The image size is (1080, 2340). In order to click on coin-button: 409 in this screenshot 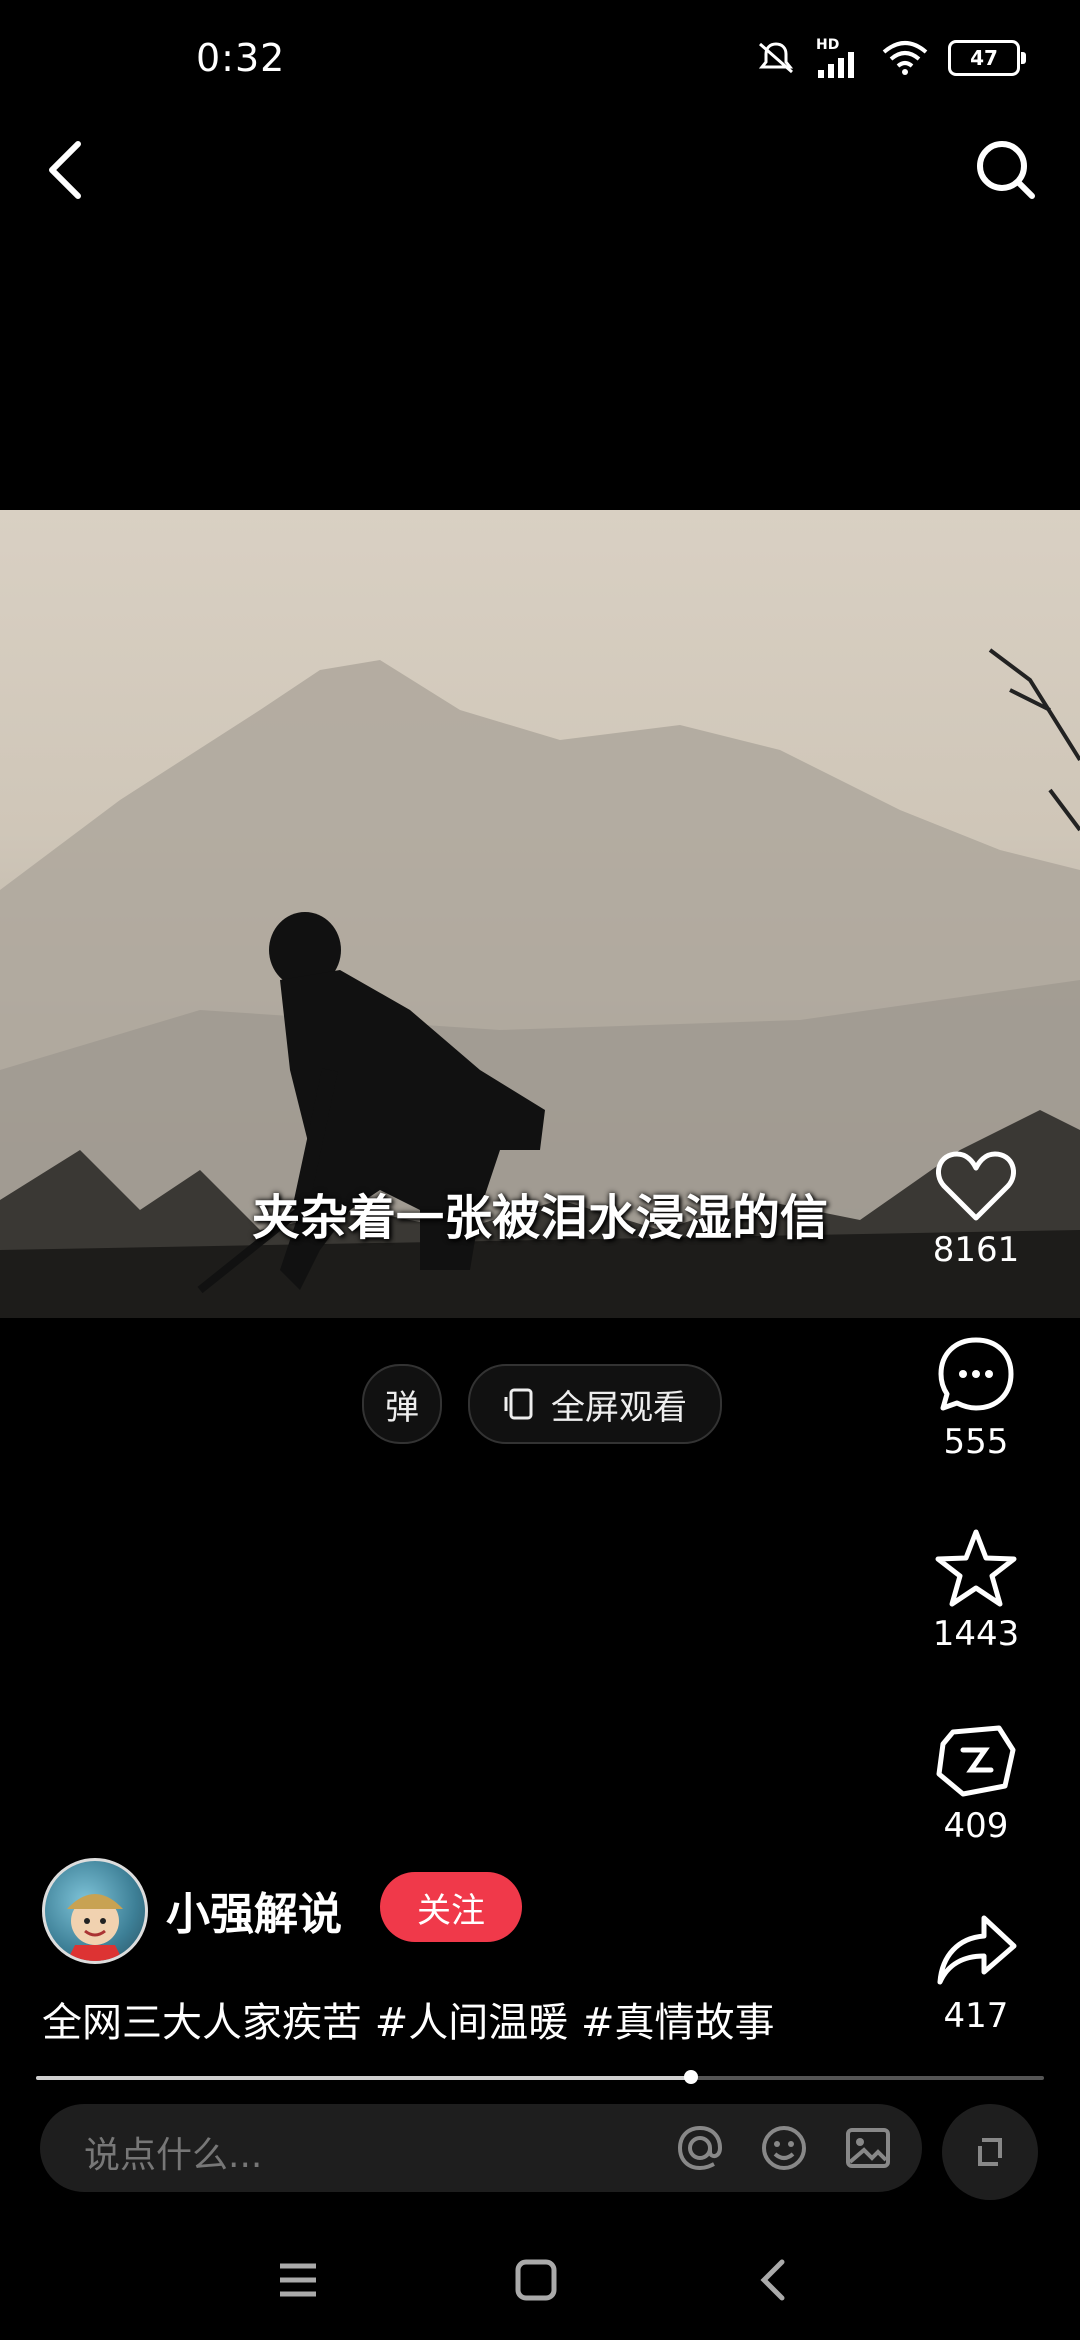, I will do `click(976, 1783)`.